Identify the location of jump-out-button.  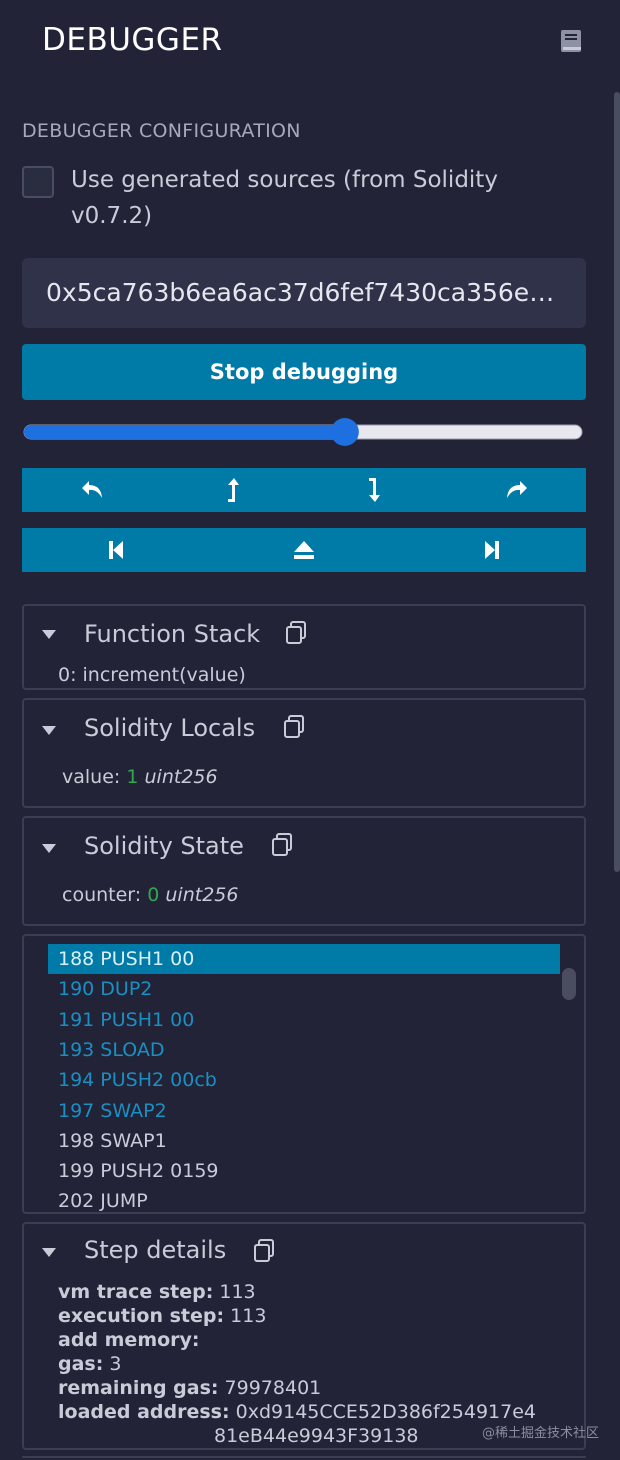
(304, 550).